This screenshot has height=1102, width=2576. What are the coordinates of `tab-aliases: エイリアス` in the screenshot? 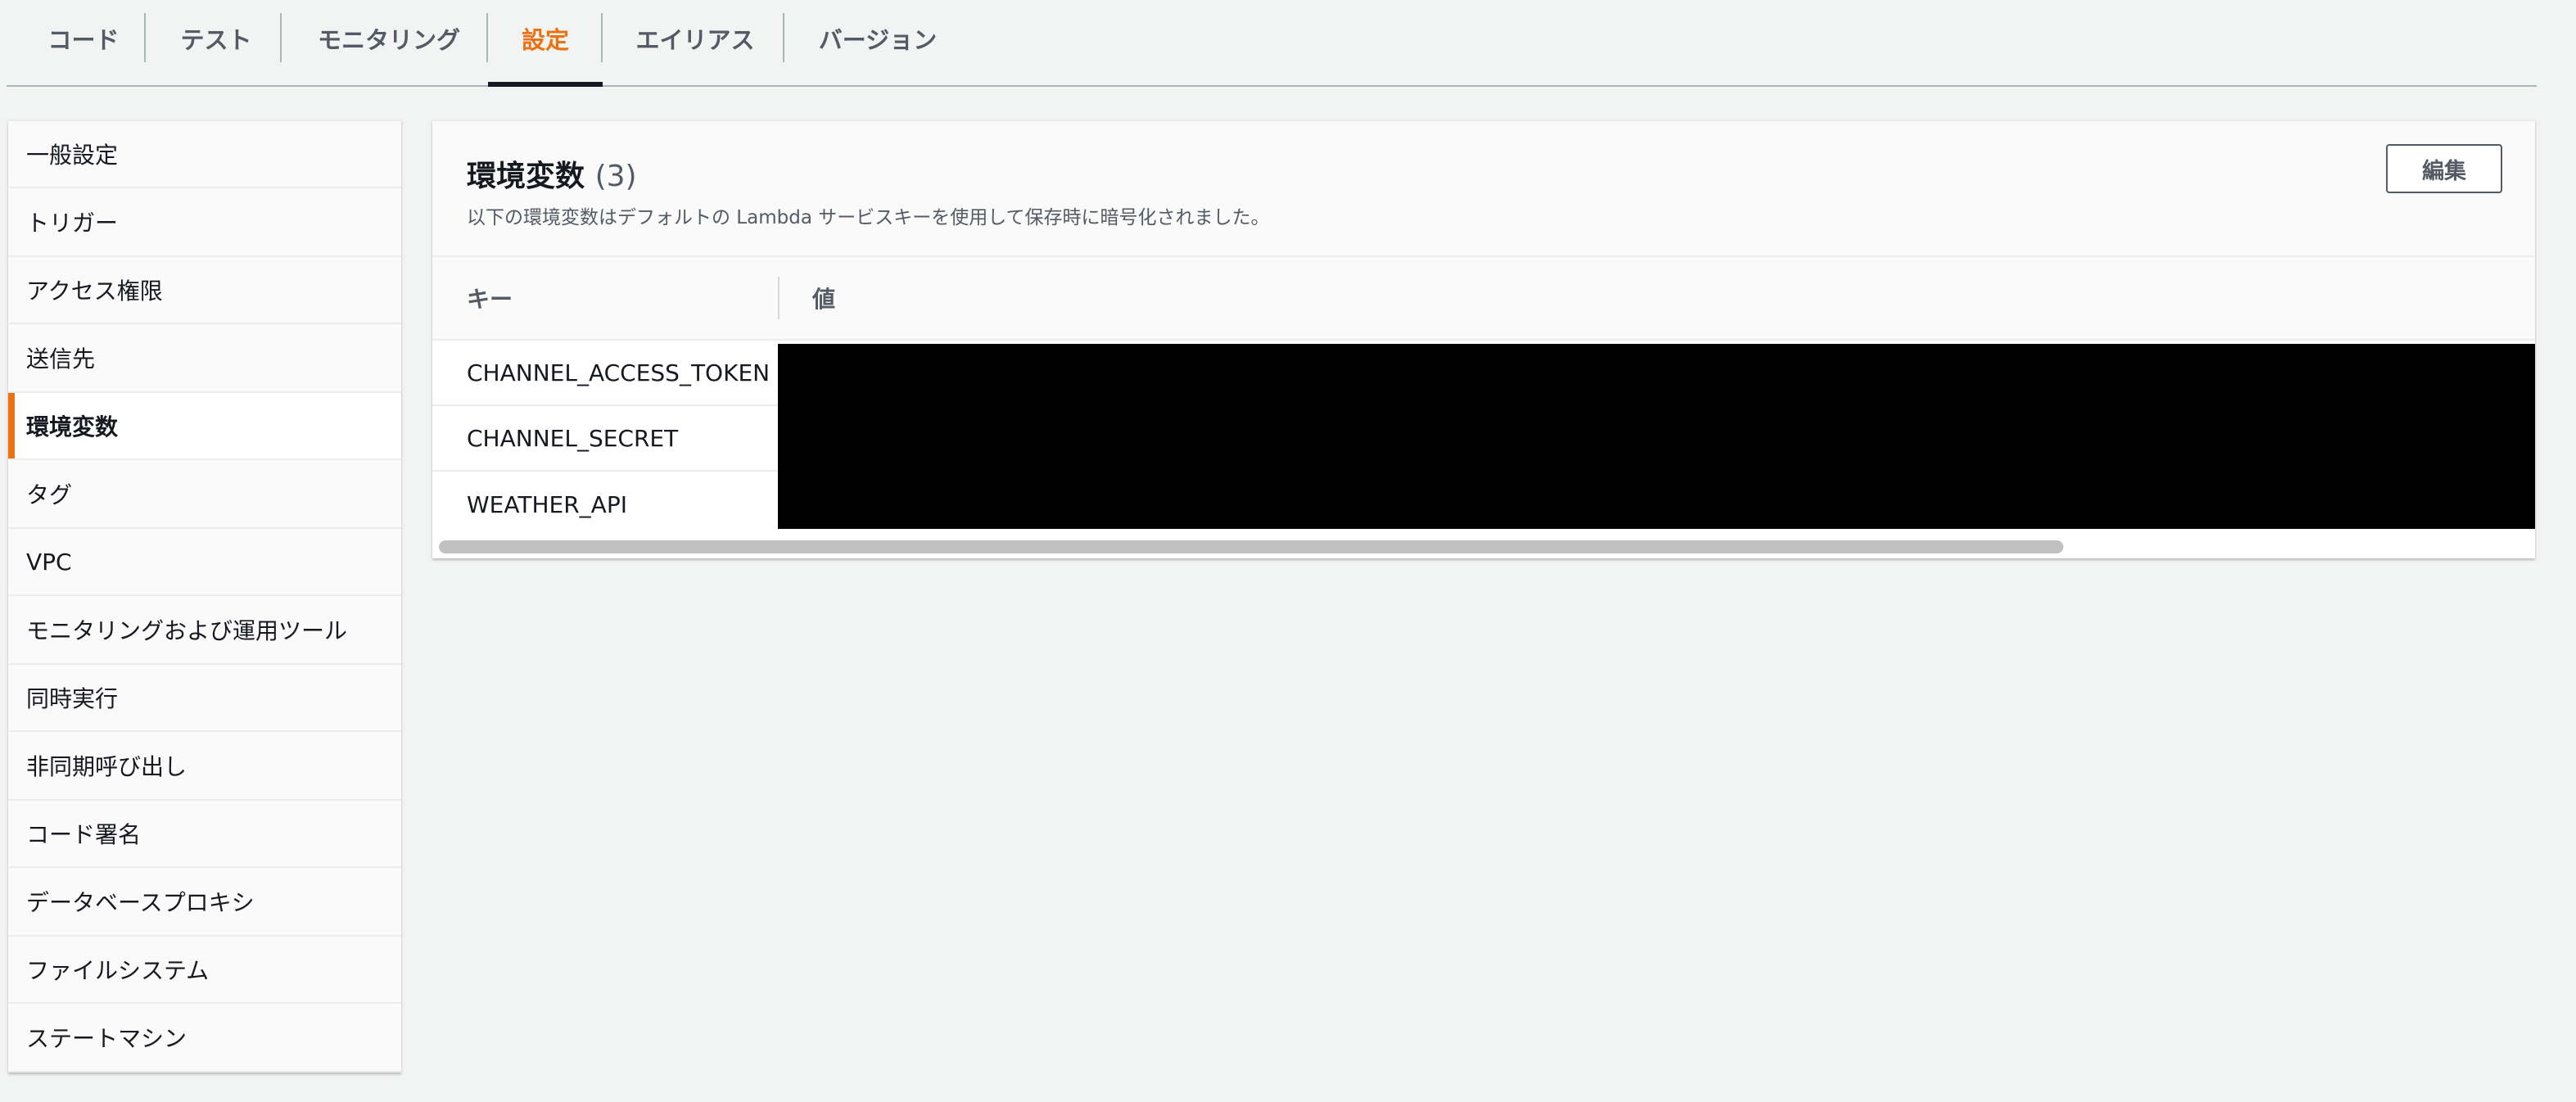 It's located at (695, 49).